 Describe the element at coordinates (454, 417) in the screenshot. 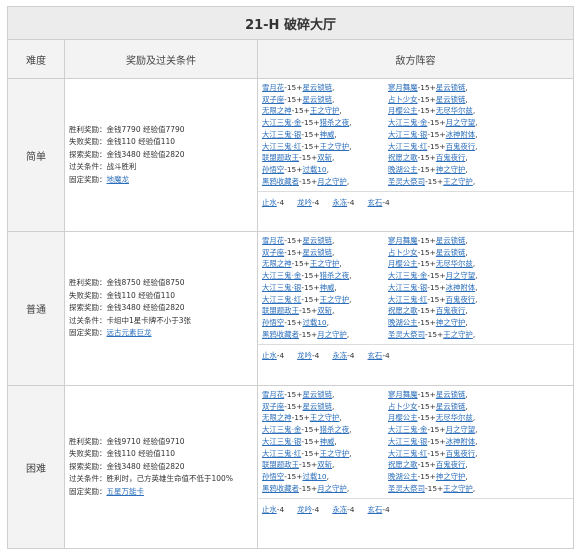

I see `enemy-skill-link: 无尽华尔兹` at that location.